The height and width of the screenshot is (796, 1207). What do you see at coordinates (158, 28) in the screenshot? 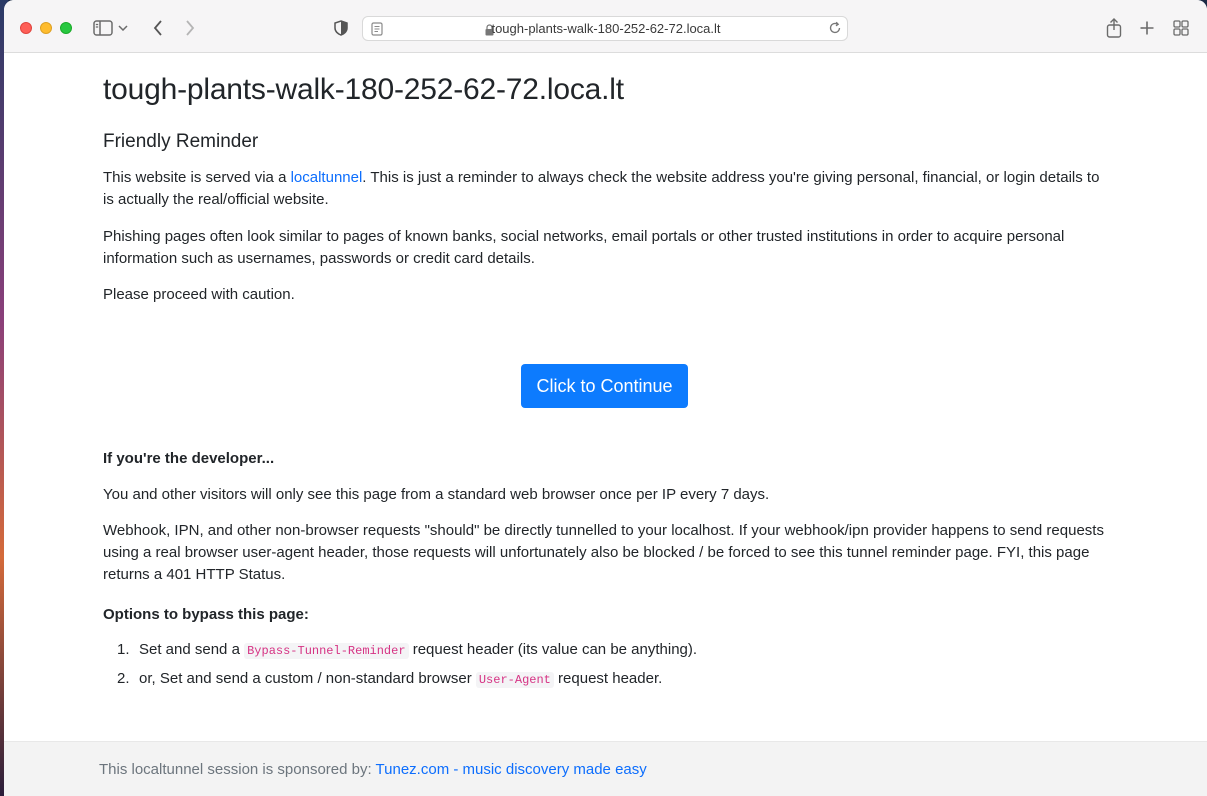
I see `back-icon` at bounding box center [158, 28].